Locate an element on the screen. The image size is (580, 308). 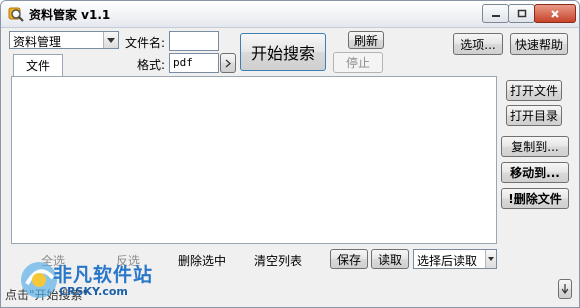
delete-file-button: !删除文件 is located at coordinates (535, 198).